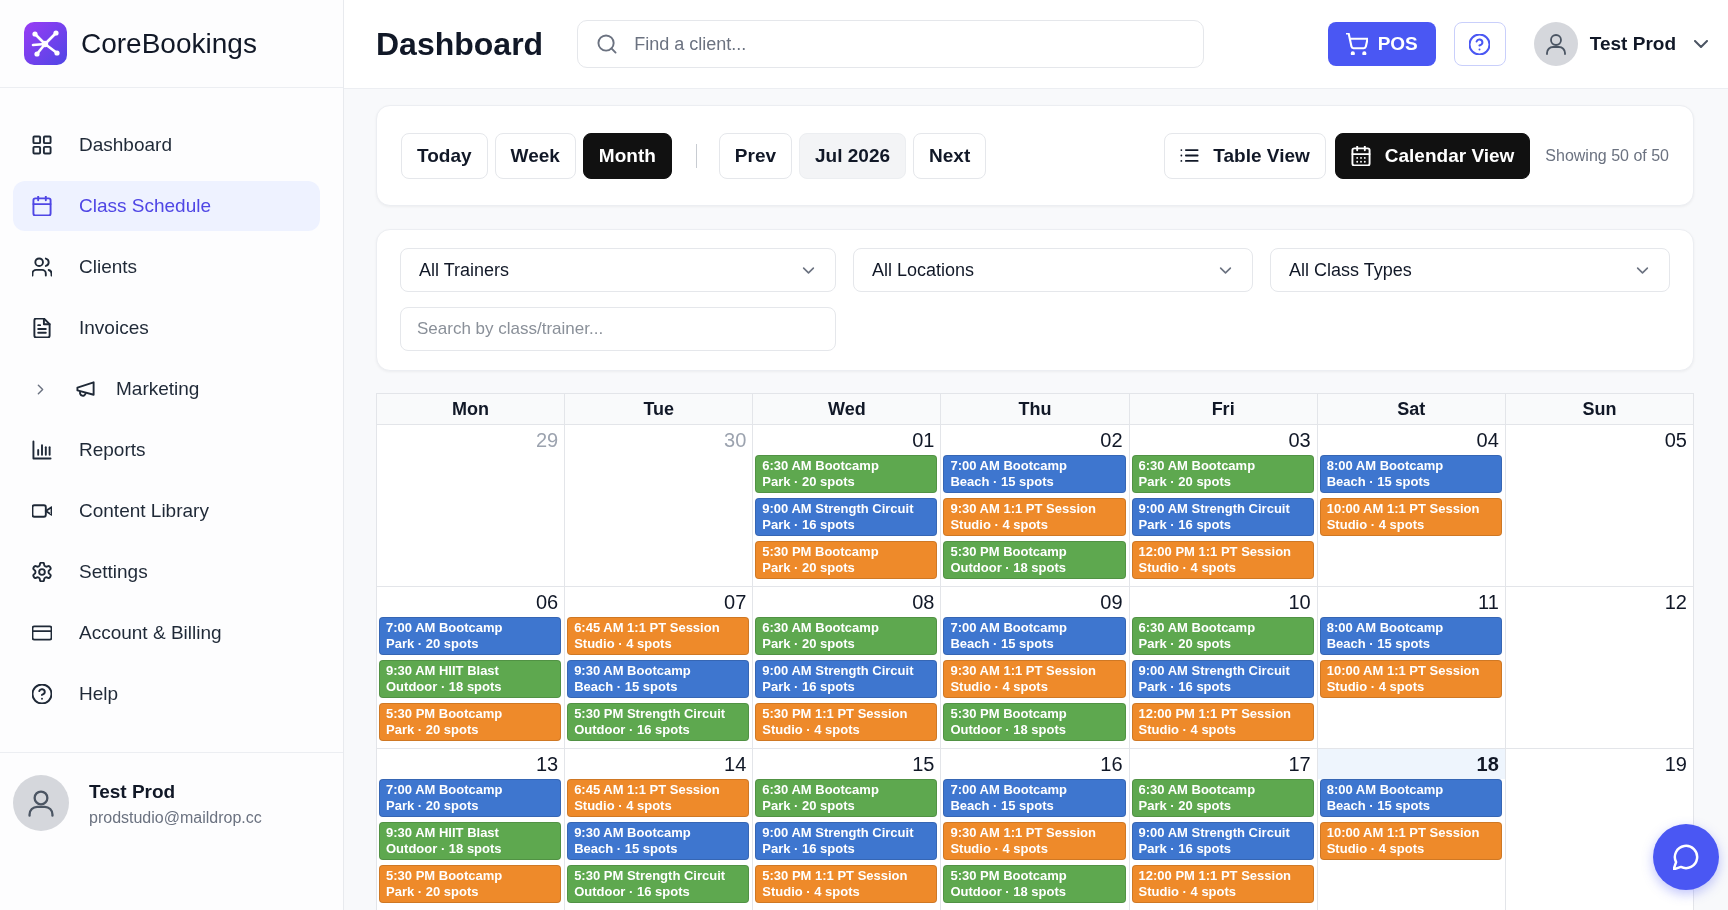  I want to click on range-button: Month, so click(627, 155).